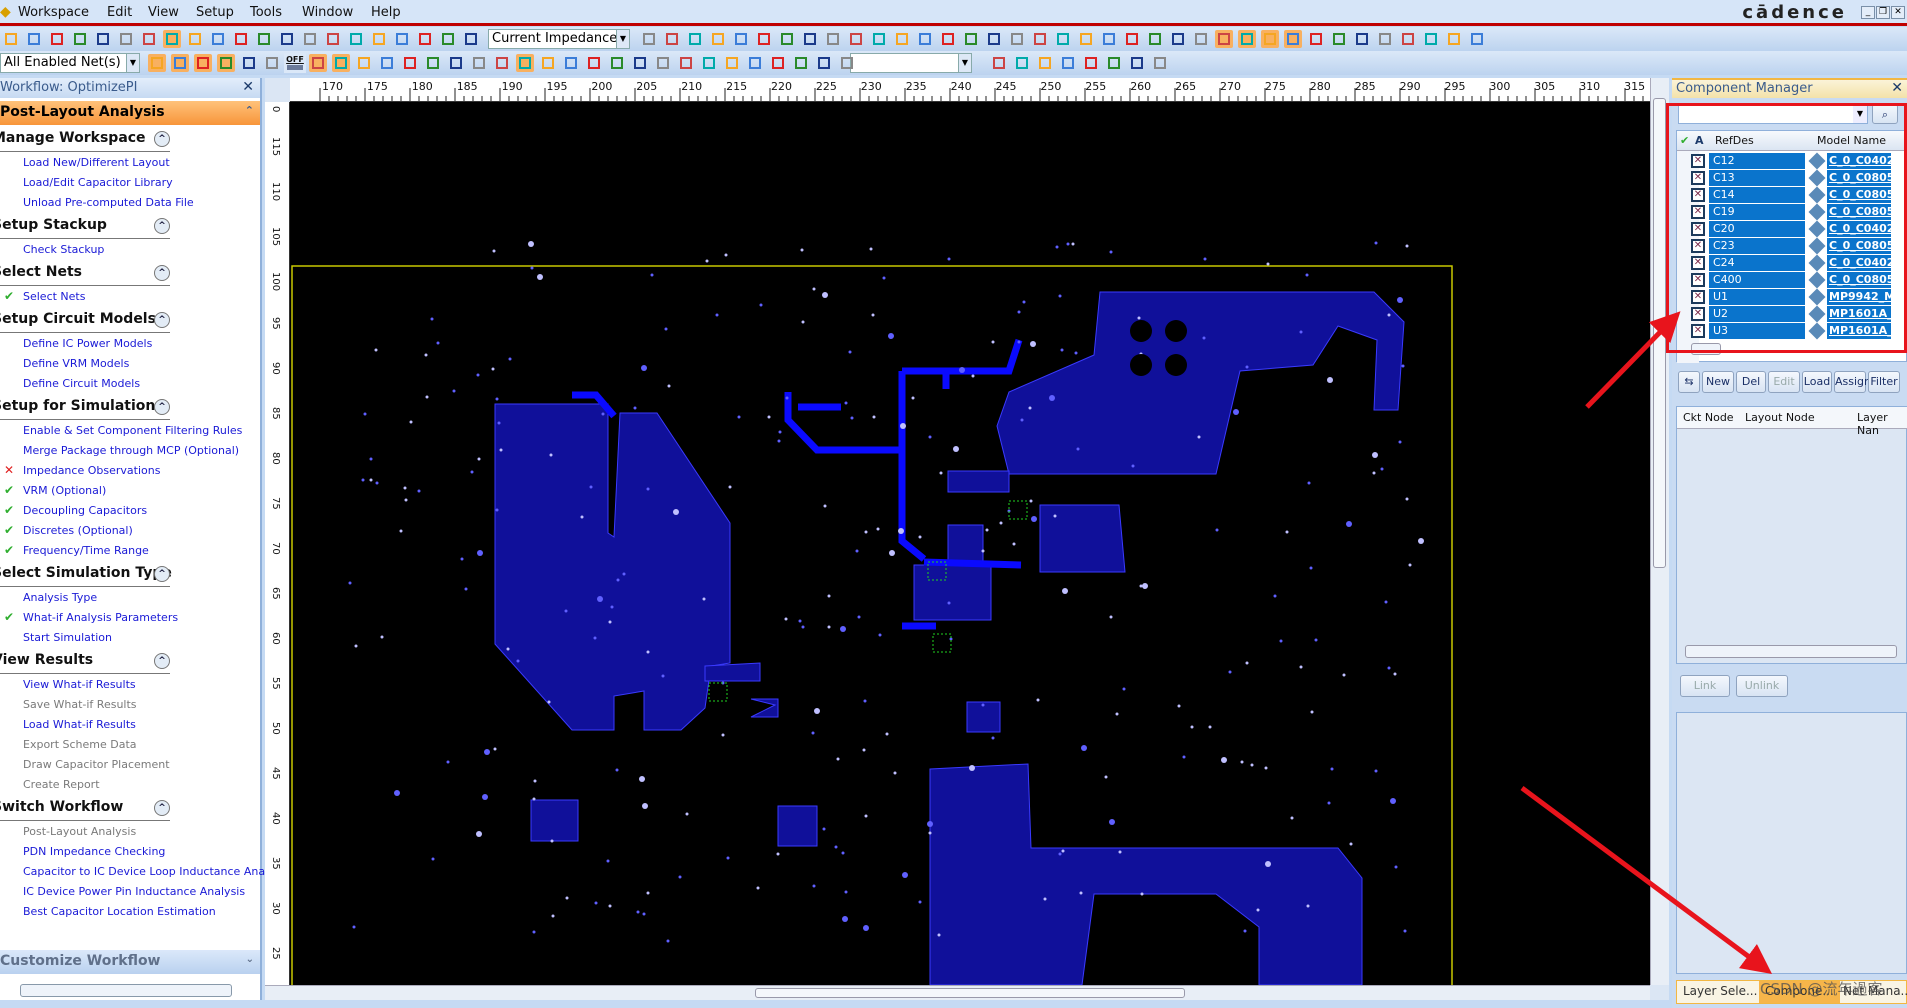 The image size is (1907, 1008). What do you see at coordinates (215, 12) in the screenshot?
I see `menu-setup: Setup` at bounding box center [215, 12].